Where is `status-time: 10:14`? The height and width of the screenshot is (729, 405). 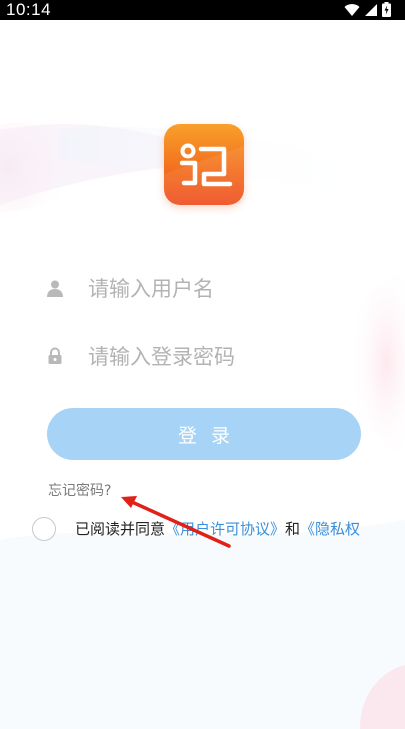 status-time: 10:14 is located at coordinates (29, 9).